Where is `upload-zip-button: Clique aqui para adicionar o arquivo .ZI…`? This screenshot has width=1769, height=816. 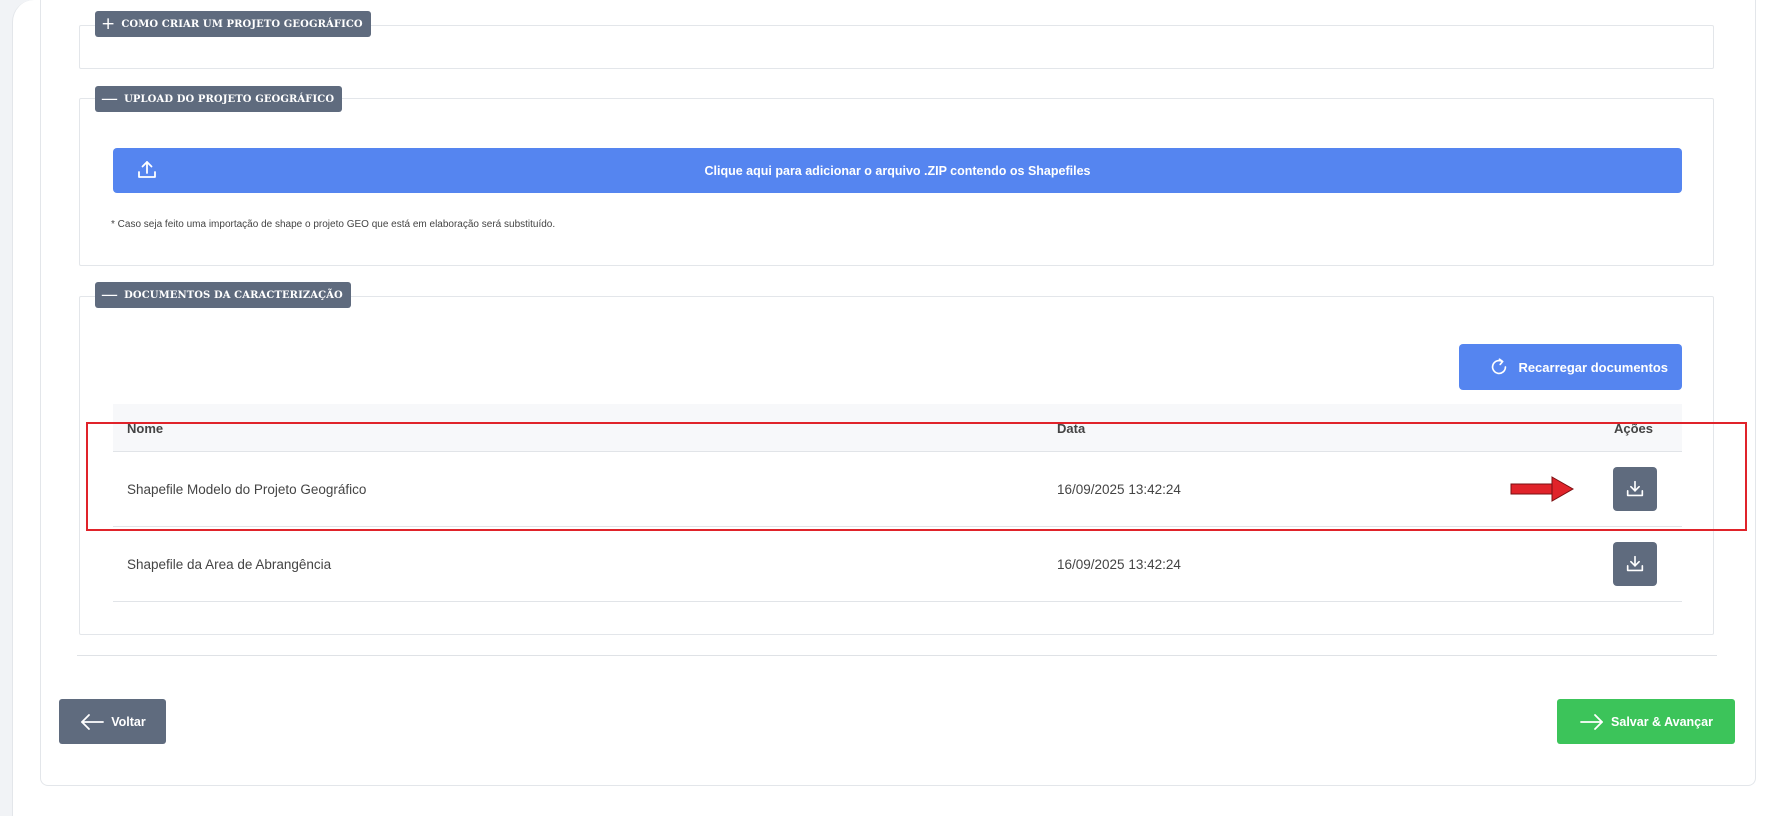 upload-zip-button: Clique aqui para adicionar o arquivo .ZI… is located at coordinates (897, 170).